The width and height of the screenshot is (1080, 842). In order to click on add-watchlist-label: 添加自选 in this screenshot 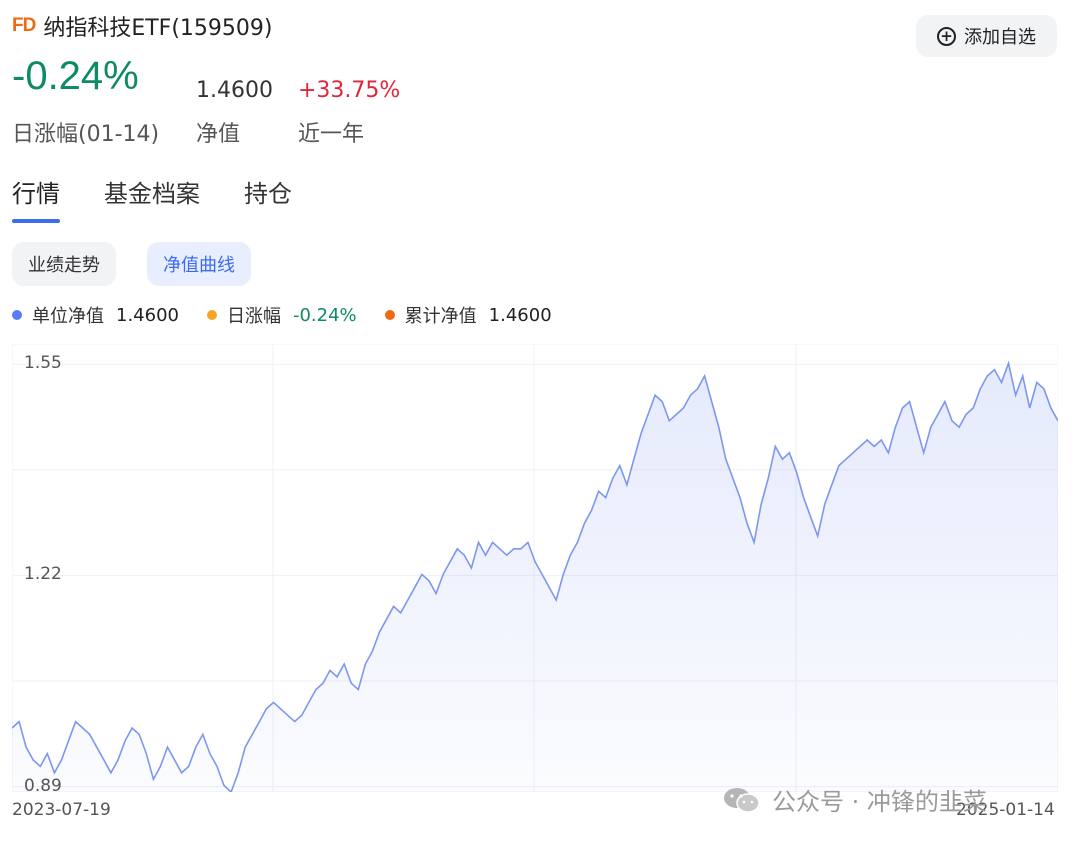, I will do `click(1000, 37)`.